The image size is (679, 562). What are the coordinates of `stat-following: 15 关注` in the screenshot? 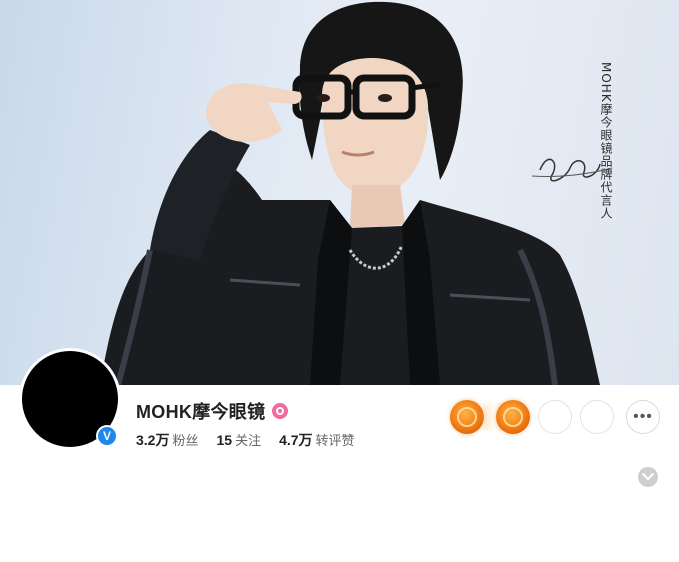 It's located at (238, 439).